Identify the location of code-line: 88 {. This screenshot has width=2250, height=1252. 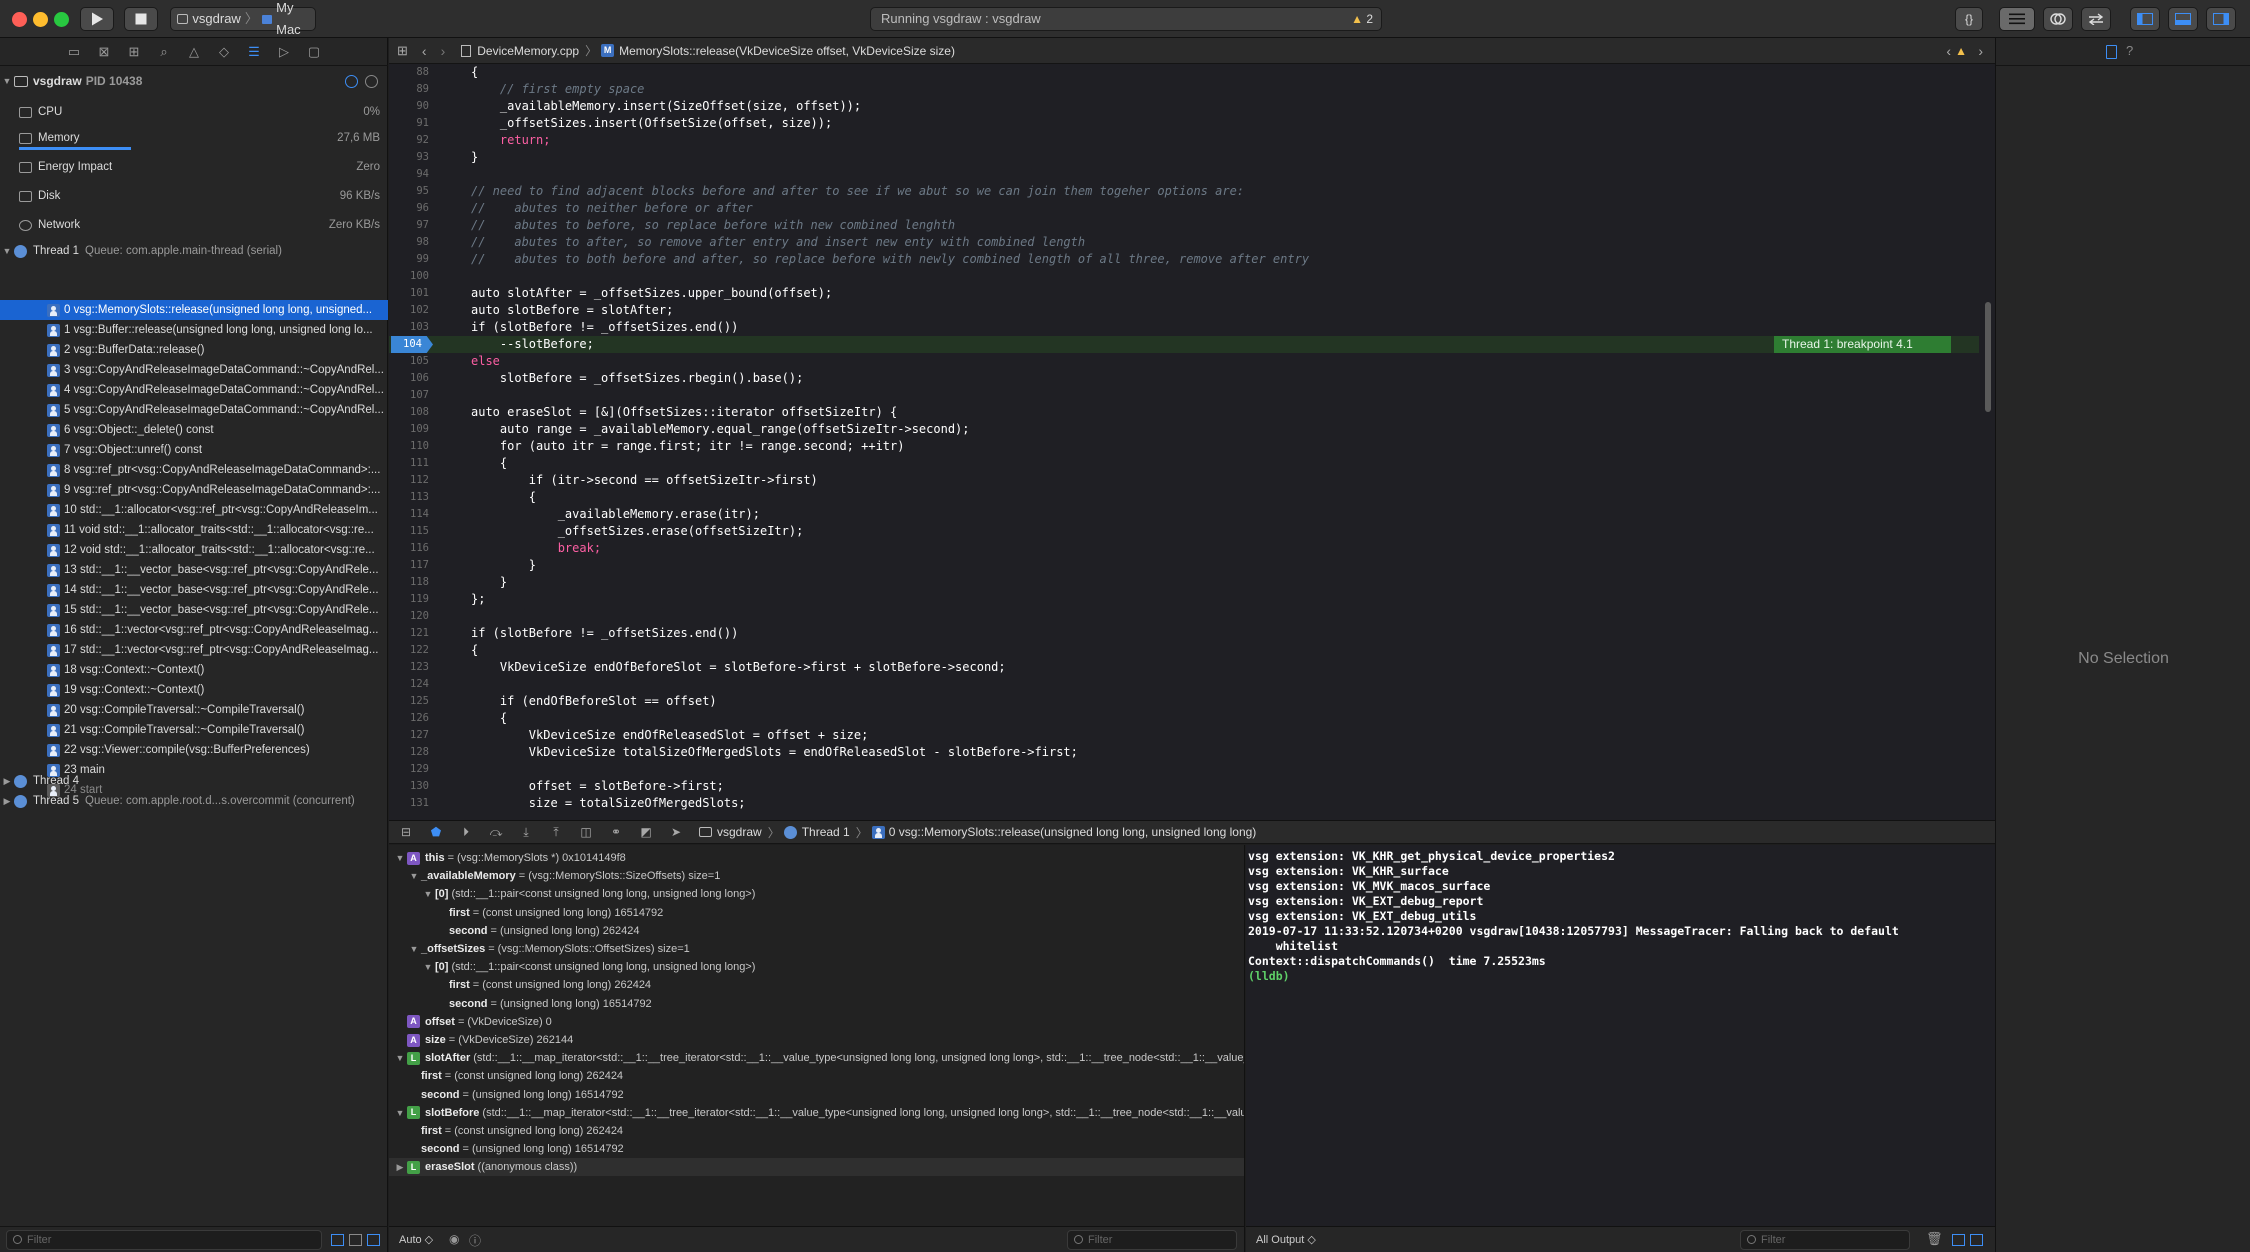
(1184, 72).